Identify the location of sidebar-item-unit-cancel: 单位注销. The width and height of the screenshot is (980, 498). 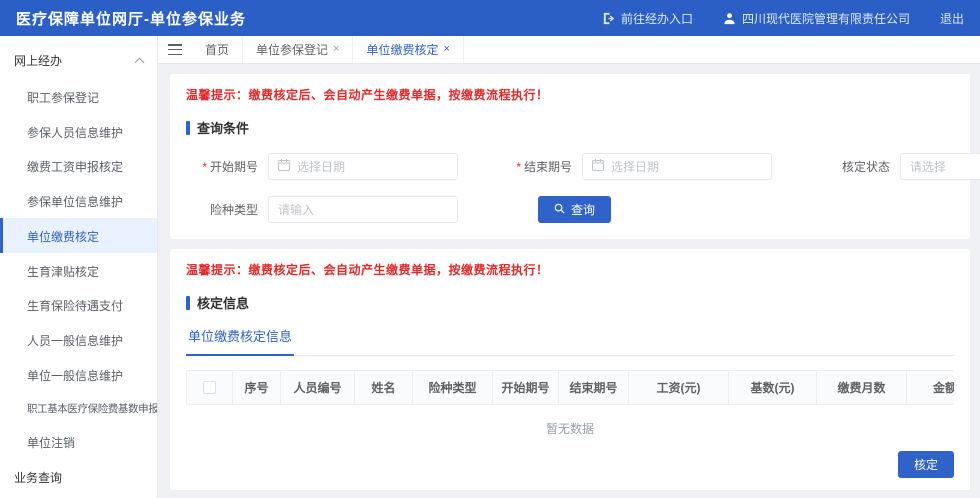
(78, 441).